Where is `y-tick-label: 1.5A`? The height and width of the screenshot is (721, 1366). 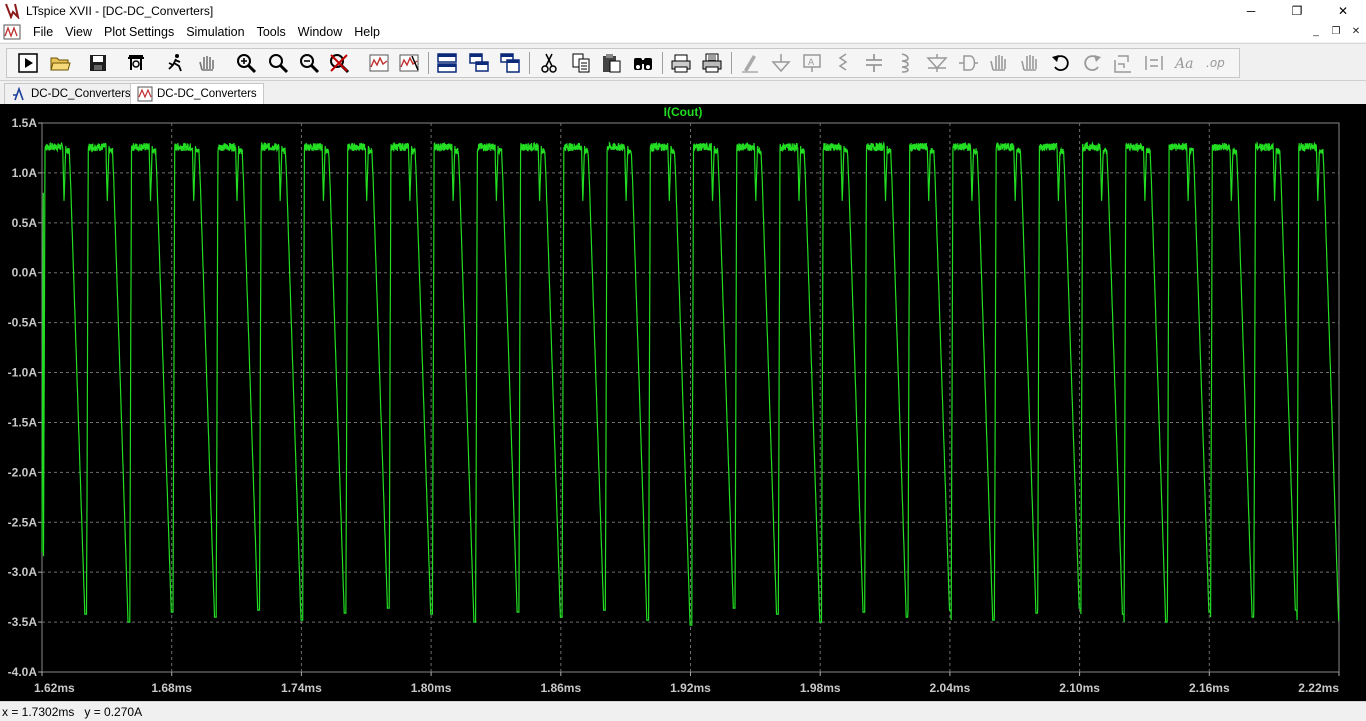 y-tick-label: 1.5A is located at coordinates (25, 123).